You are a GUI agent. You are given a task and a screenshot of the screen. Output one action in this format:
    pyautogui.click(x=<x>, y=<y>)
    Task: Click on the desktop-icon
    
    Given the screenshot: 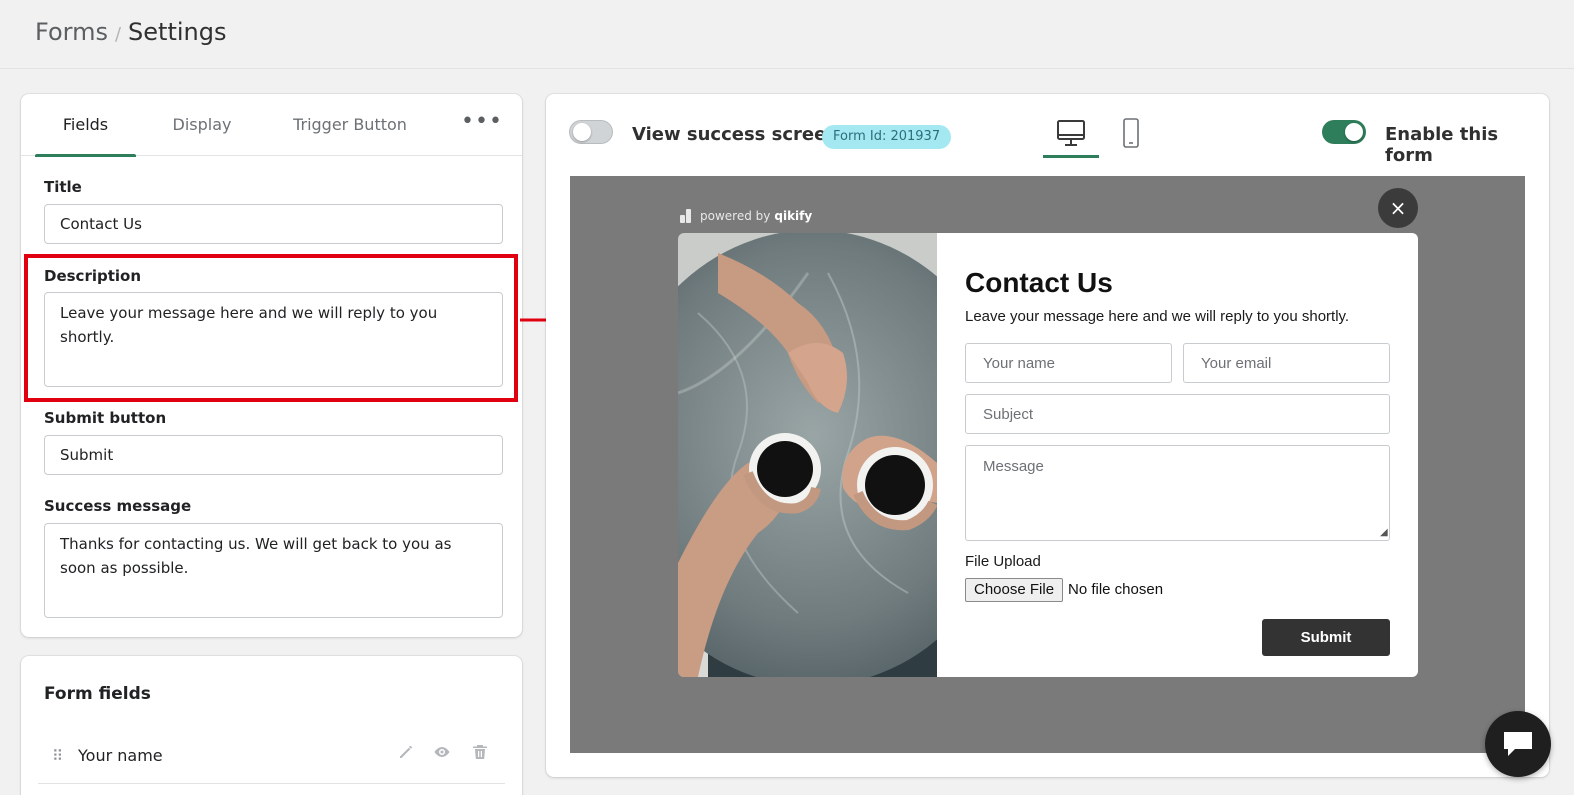 What is the action you would take?
    pyautogui.click(x=1071, y=133)
    